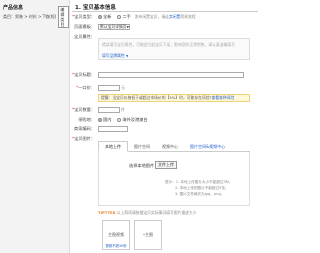 The width and height of the screenshot is (320, 253). Describe the element at coordinates (135, 119) in the screenshot. I see `overseas-label: 海外及港澳台` at that location.